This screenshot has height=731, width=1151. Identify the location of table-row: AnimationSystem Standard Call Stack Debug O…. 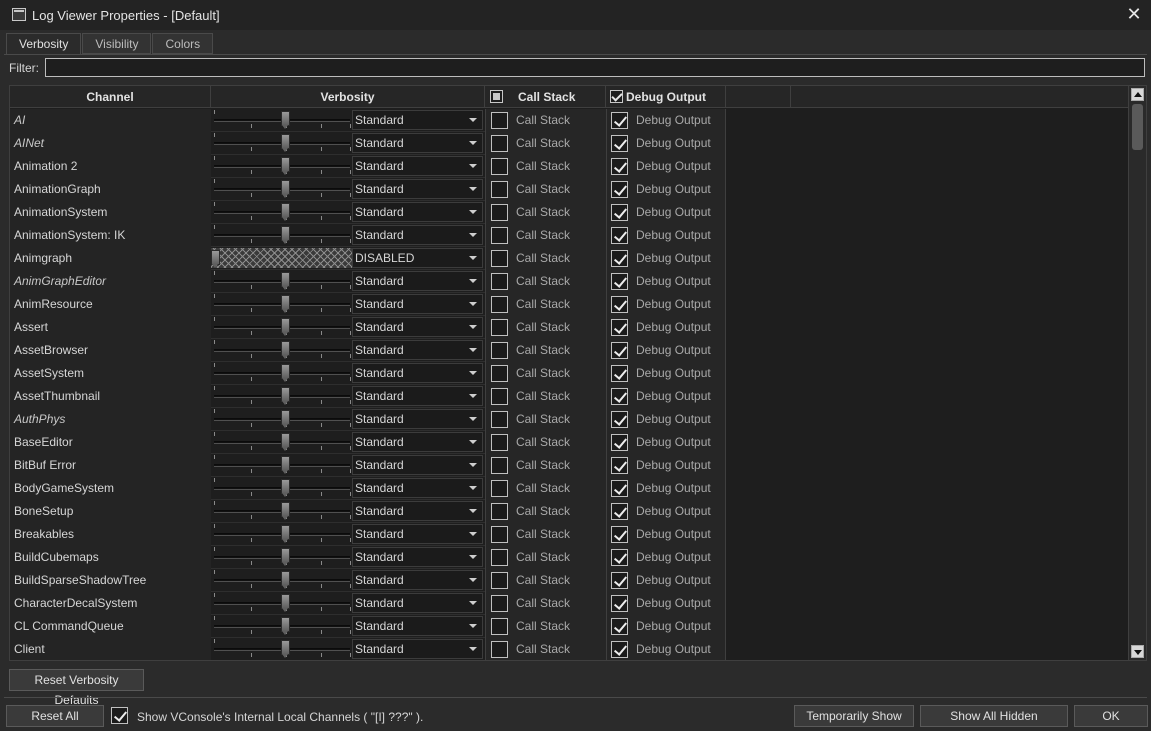
(368, 212).